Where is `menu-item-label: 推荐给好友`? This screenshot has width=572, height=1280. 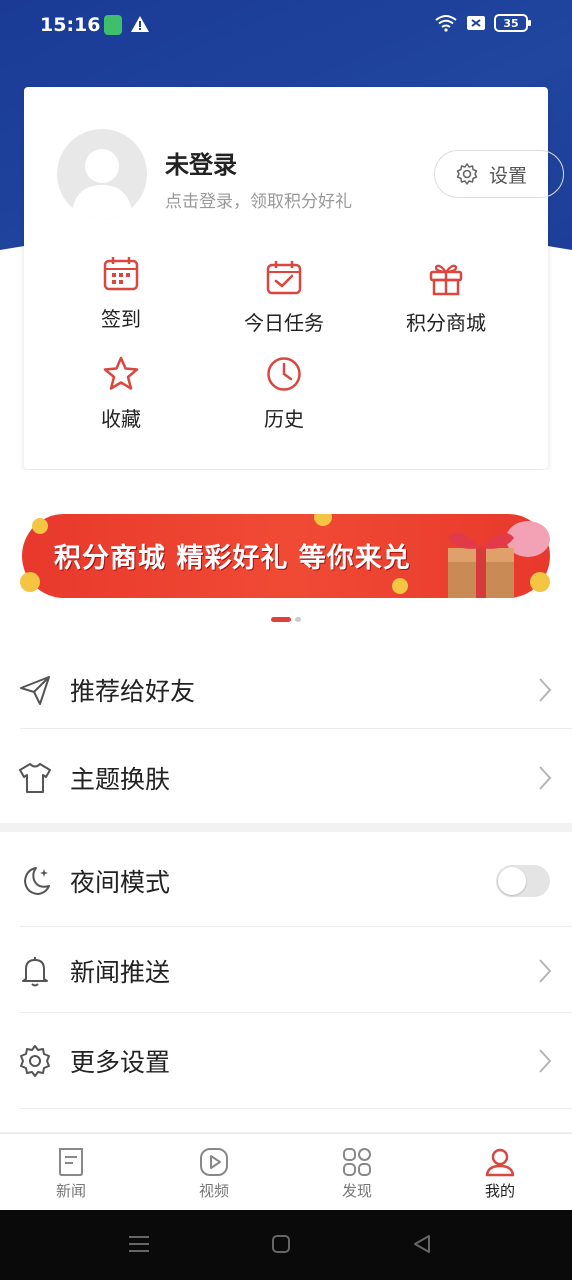
menu-item-label: 推荐给好友 is located at coordinates (133, 691).